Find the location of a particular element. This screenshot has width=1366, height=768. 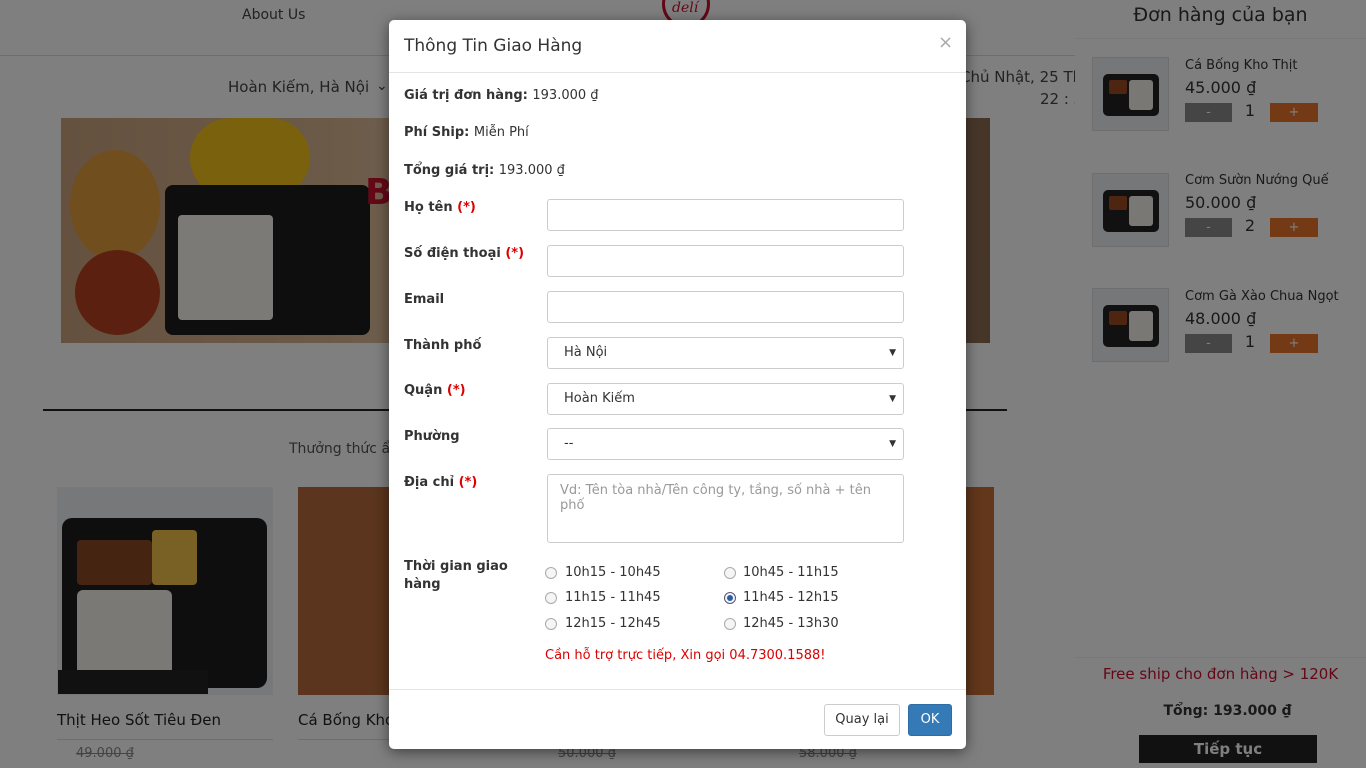

ship-fee-label: Phí Ship: is located at coordinates (437, 132).